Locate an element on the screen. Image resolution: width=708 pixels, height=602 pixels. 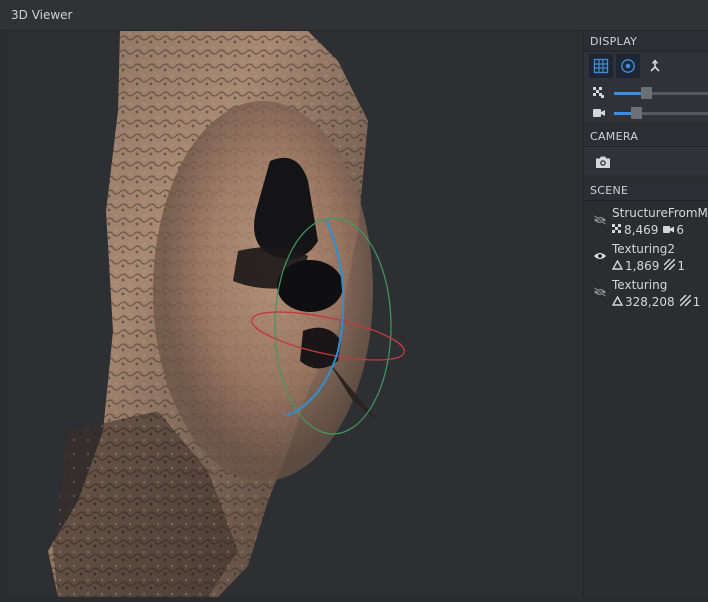
display-section is located at coordinates (646, 87).